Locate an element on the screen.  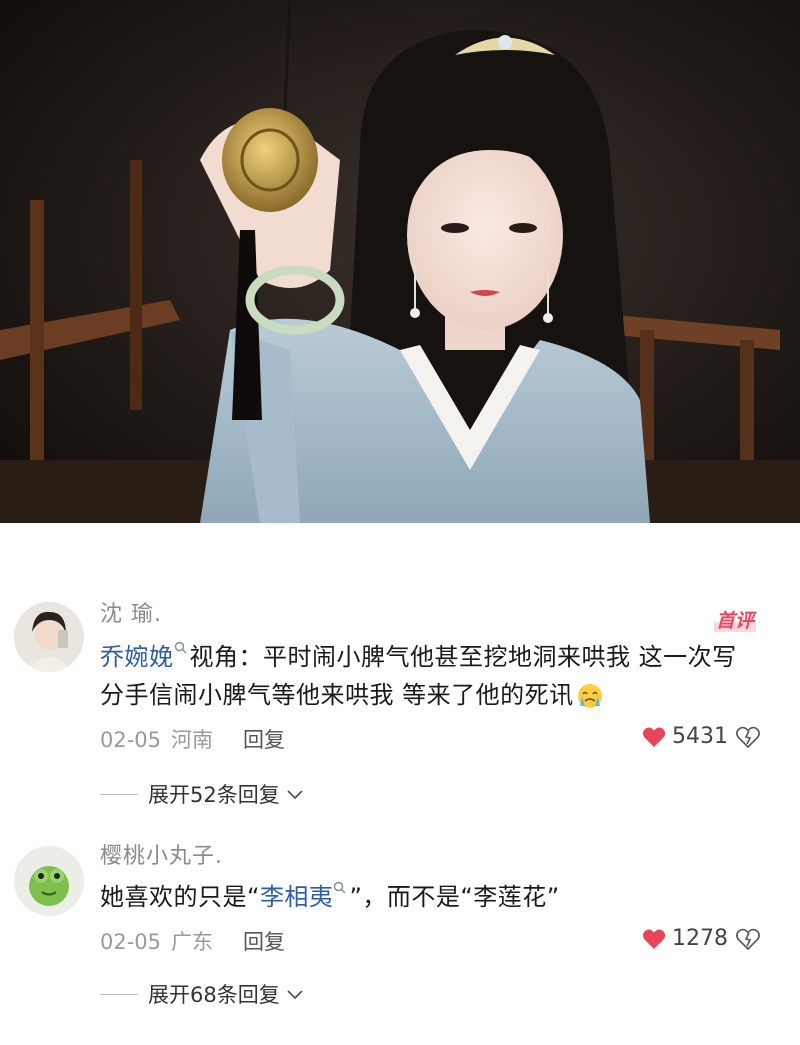
like-area: 1278 is located at coordinates (701, 938).